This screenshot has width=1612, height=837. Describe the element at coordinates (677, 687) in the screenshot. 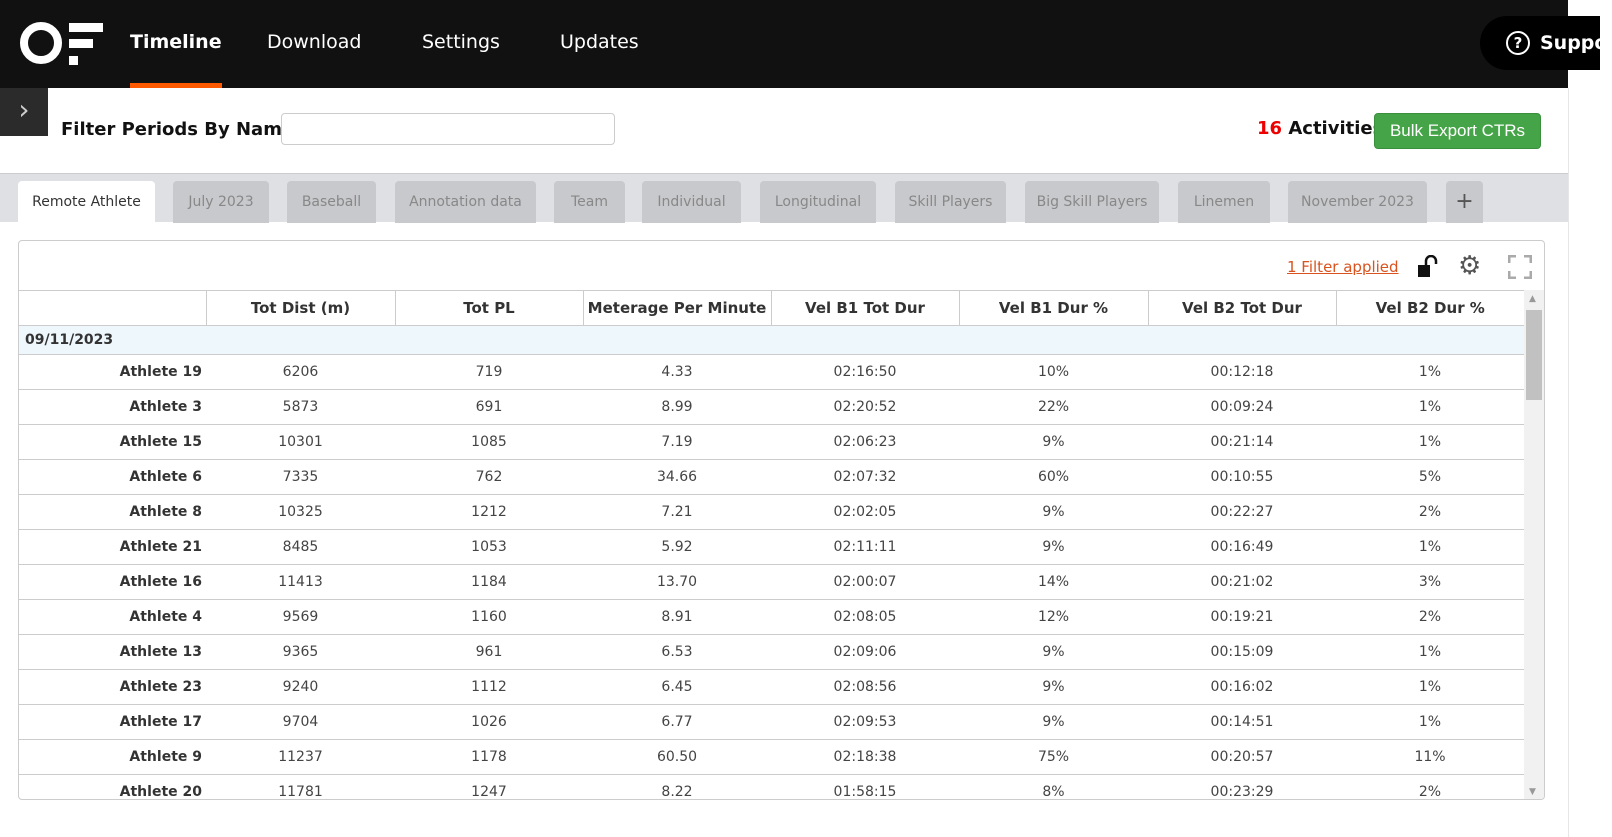

I see `cell: 6.45` at that location.